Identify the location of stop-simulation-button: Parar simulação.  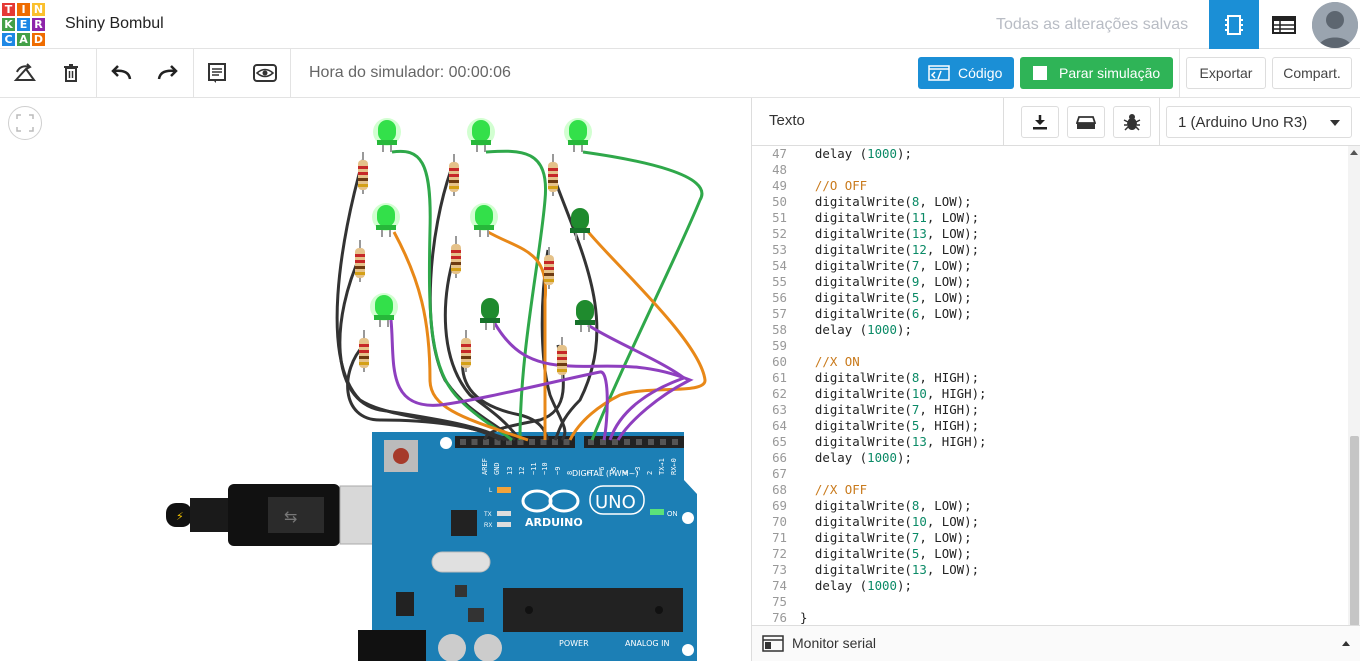
(1096, 73).